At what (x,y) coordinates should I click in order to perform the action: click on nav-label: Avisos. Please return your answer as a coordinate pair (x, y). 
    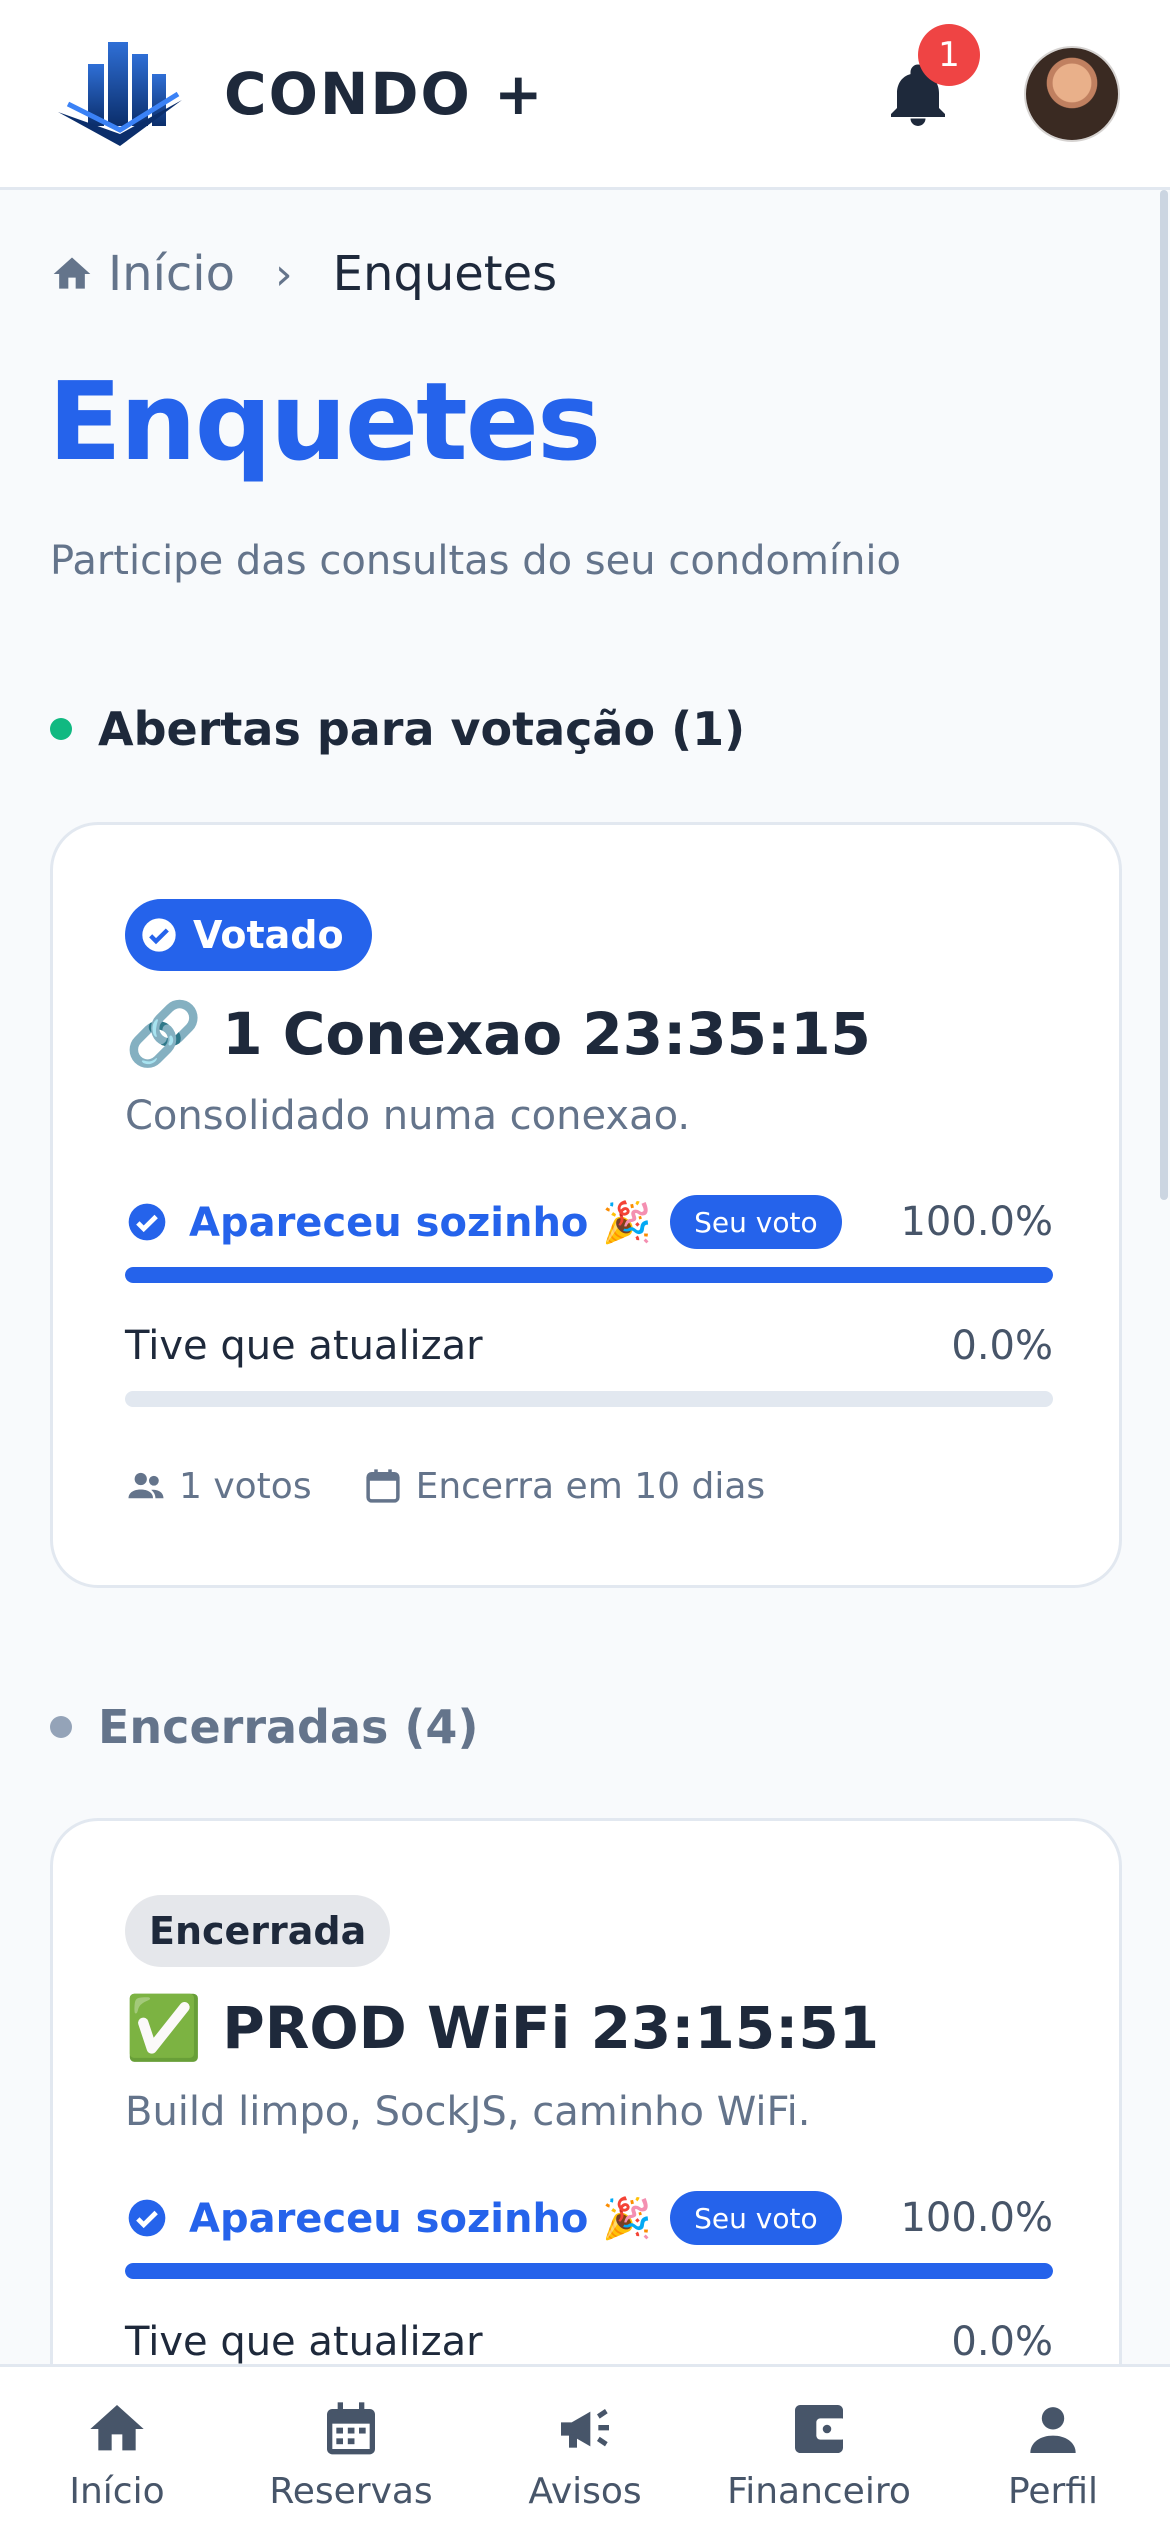
    Looking at the image, I should click on (585, 2491).